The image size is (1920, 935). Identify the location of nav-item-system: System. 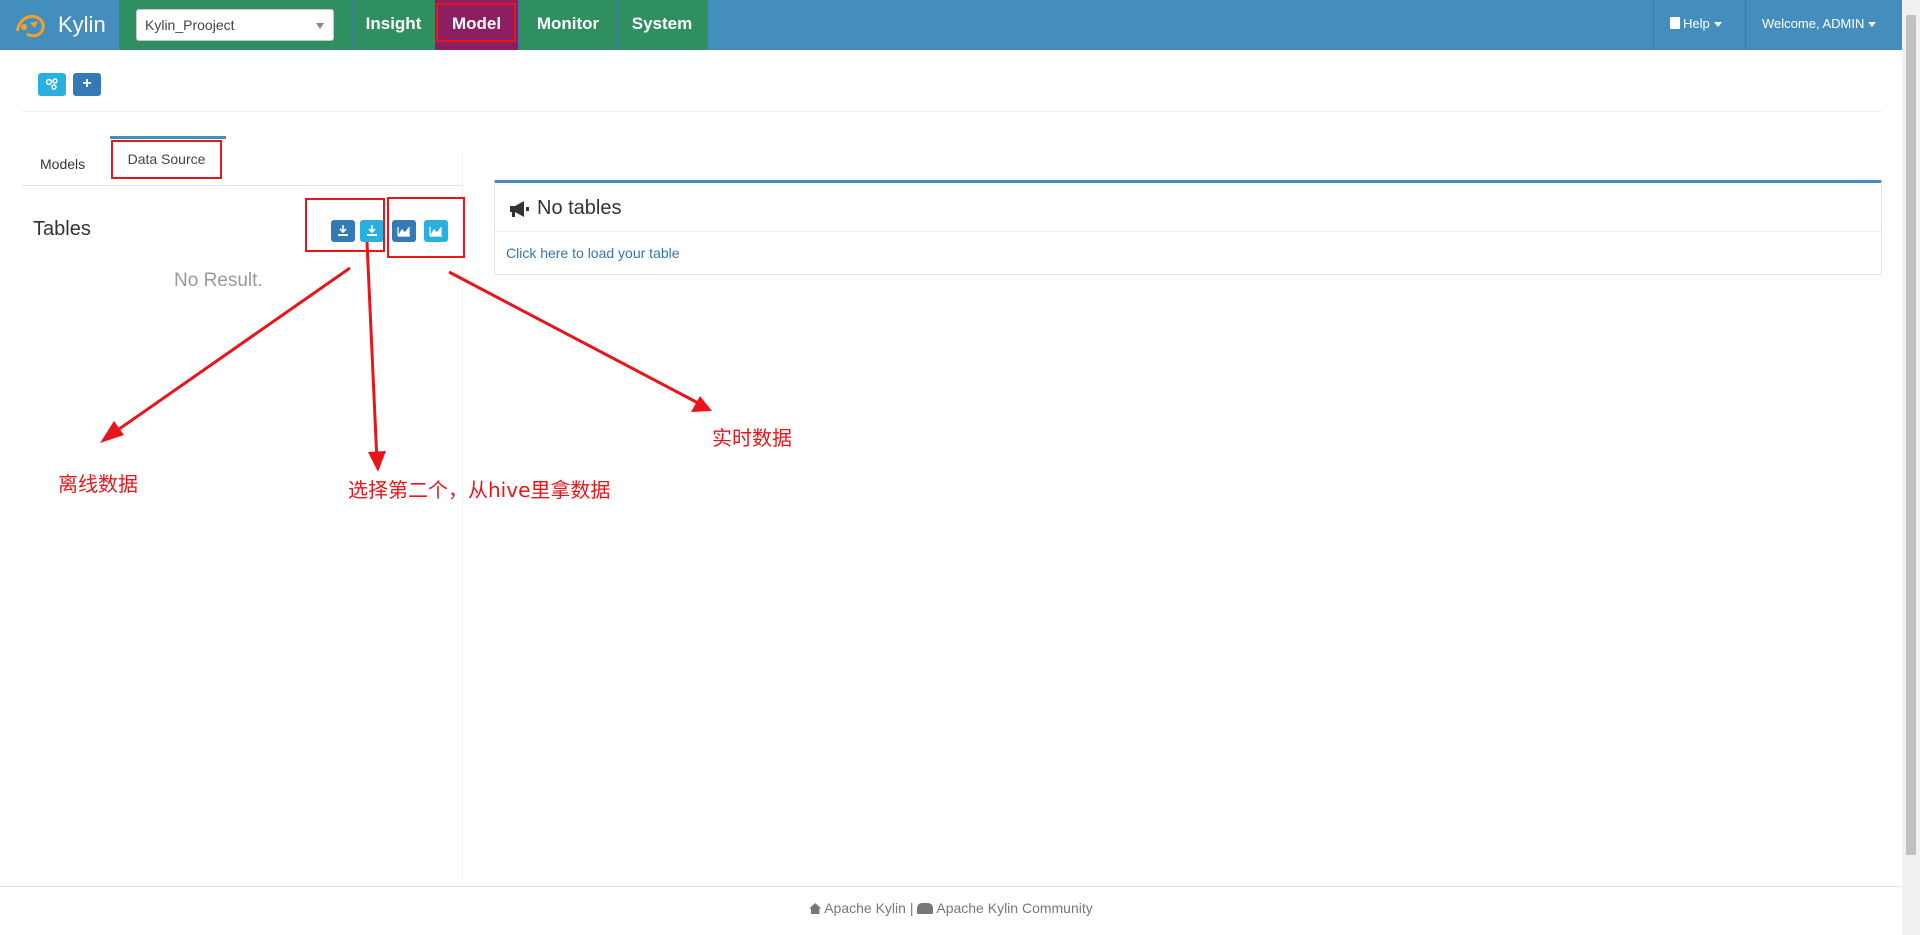
(662, 25).